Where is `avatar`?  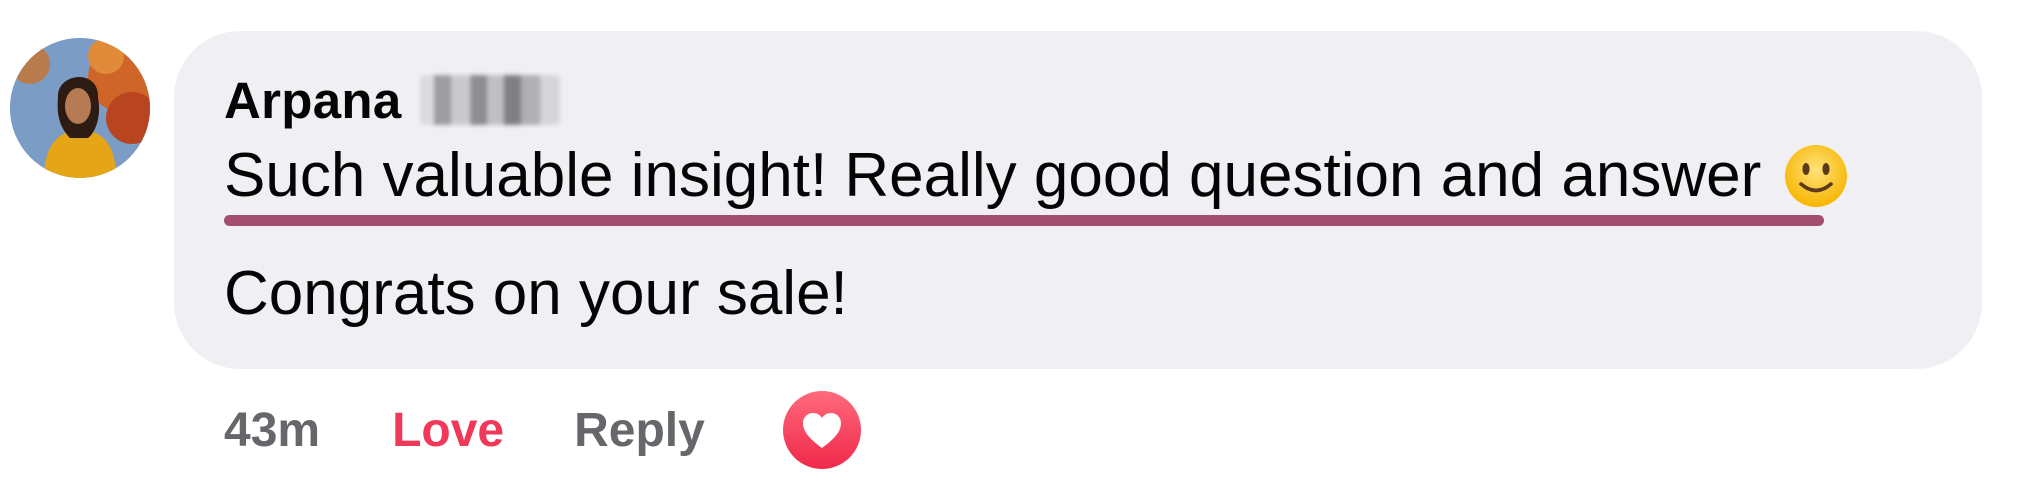 avatar is located at coordinates (80, 108).